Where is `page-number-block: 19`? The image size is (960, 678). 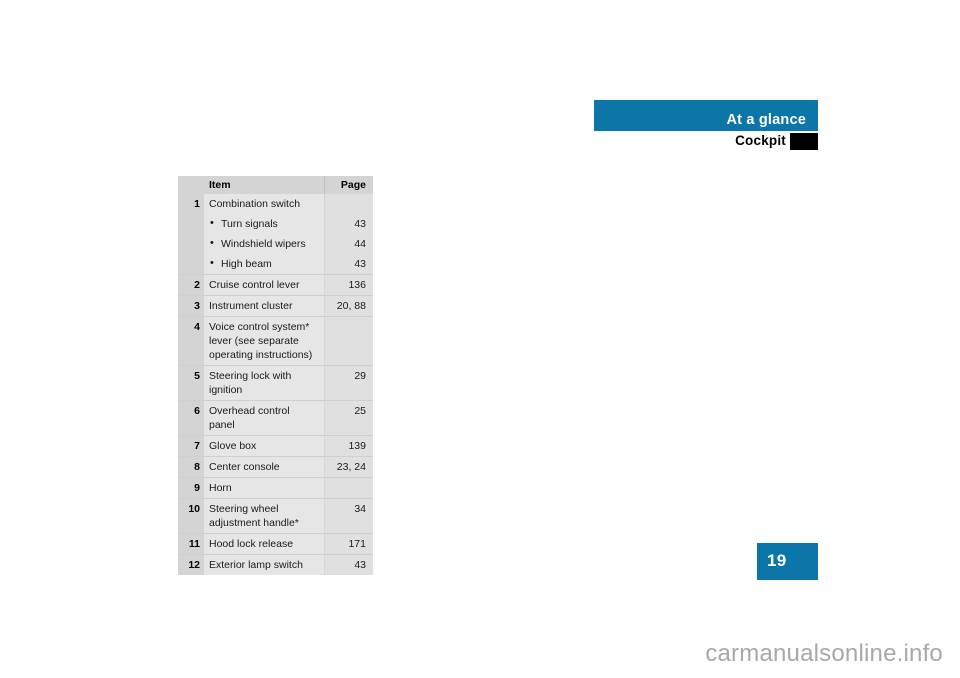 page-number-block: 19 is located at coordinates (787, 561).